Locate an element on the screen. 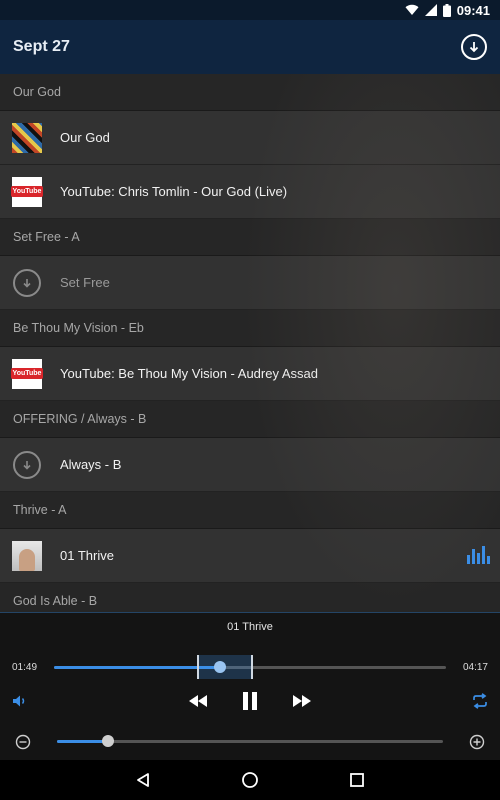 This screenshot has width=500, height=800. album-art-thrive is located at coordinates (27, 555).